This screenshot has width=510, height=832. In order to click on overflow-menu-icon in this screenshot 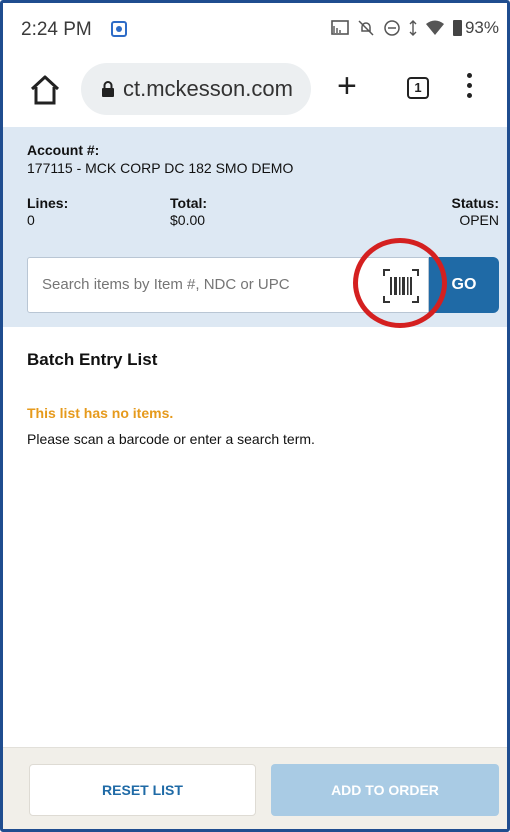, I will do `click(469, 88)`.